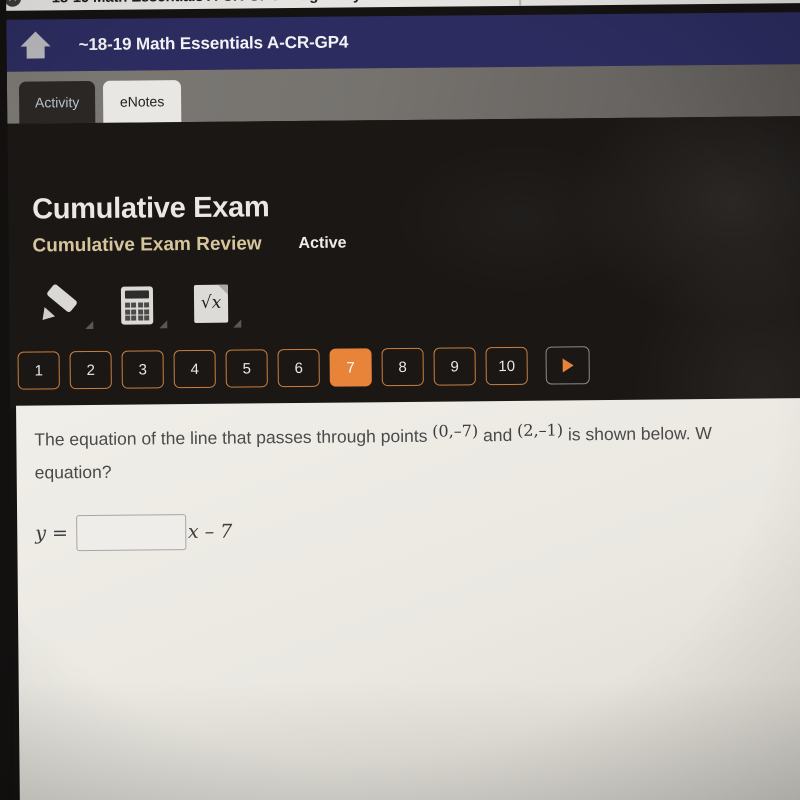 The image size is (800, 800). Describe the element at coordinates (540, 430) in the screenshot. I see `point-two: (2,–1)` at that location.